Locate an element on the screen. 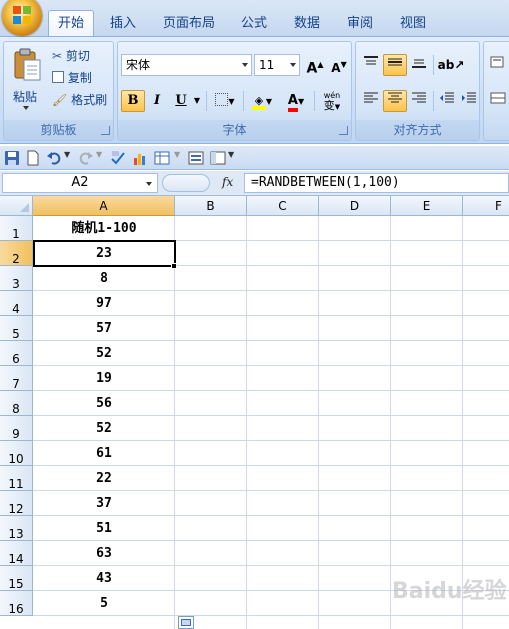 This screenshot has height=629, width=509. header-cell-a1: 随机1-100 is located at coordinates (104, 228).